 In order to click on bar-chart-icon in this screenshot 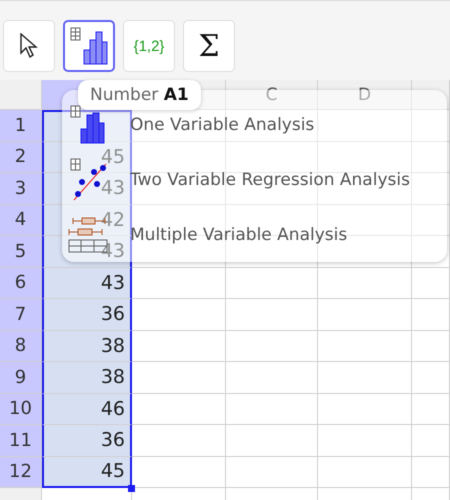, I will do `click(89, 46)`.